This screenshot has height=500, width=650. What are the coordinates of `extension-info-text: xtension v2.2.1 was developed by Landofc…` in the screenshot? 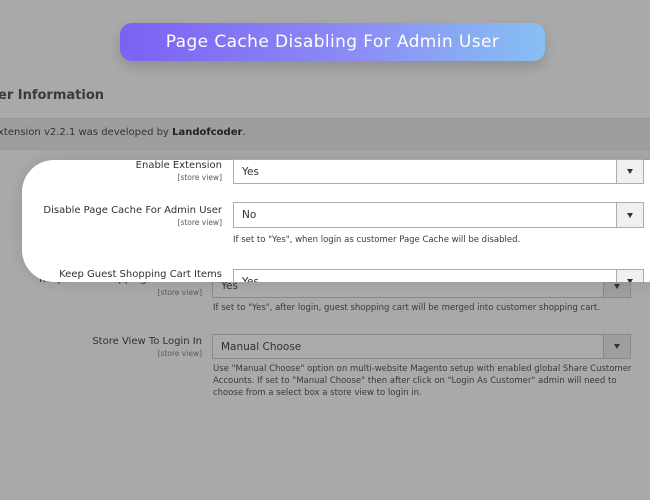 It's located at (123, 132).